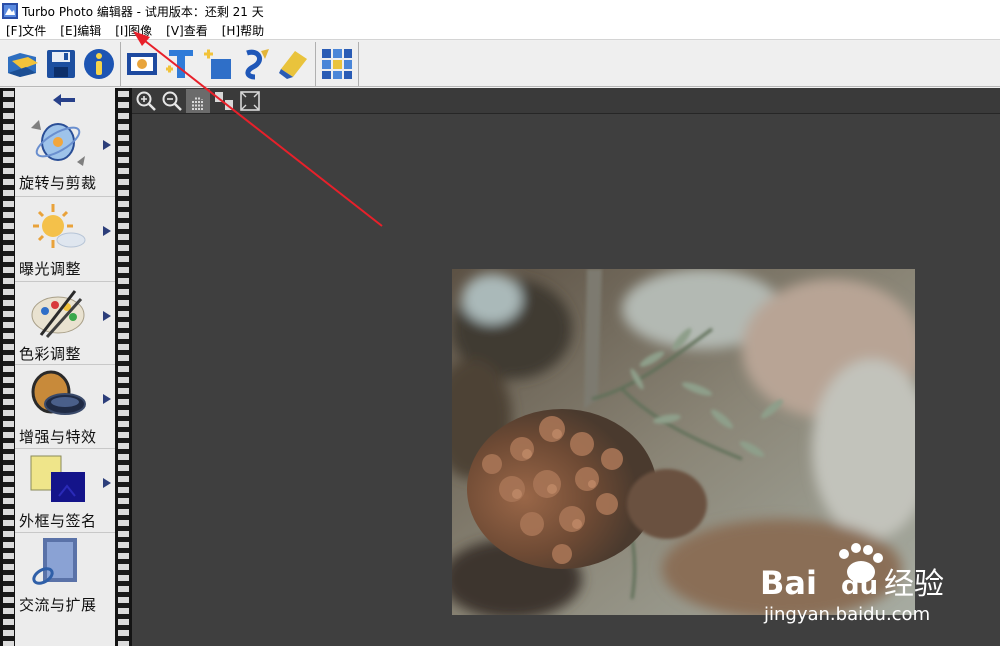  I want to click on grid-mosaic-icon, so click(337, 63).